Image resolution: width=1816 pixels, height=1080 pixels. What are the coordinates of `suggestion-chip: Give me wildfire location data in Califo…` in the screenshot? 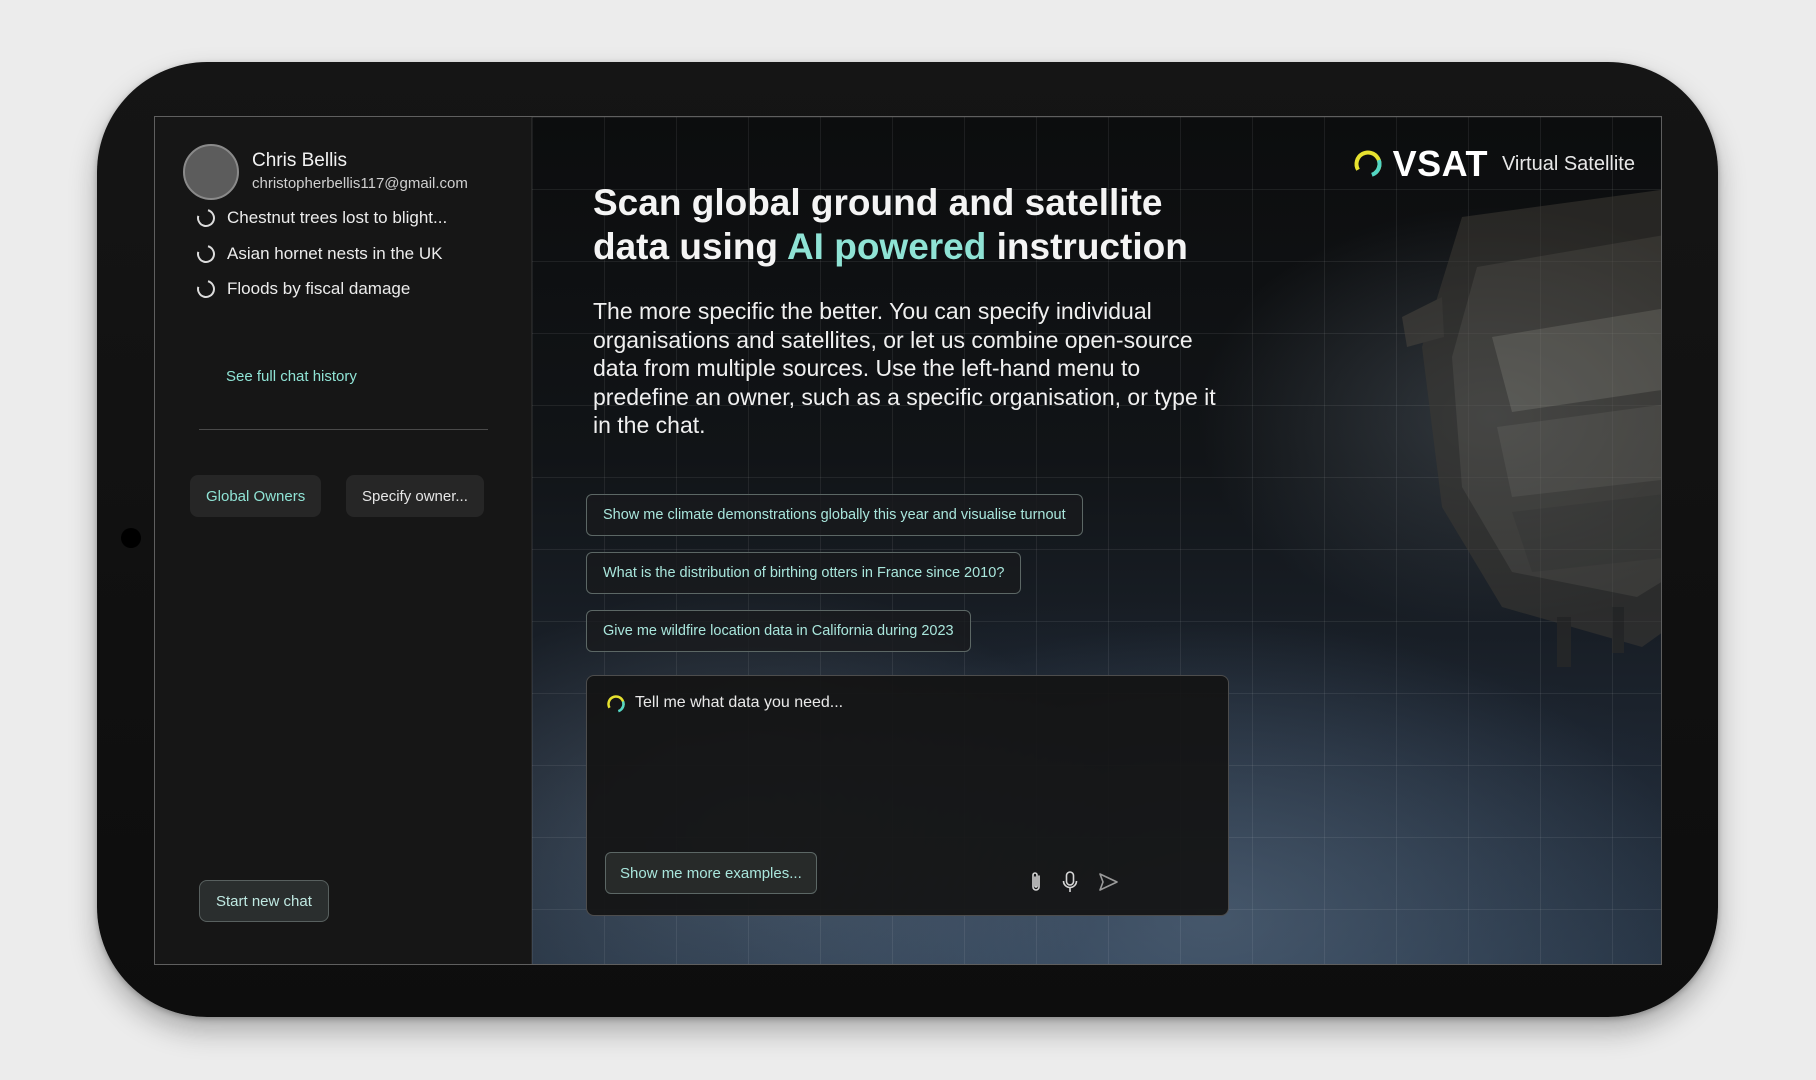 It's located at (778, 631).